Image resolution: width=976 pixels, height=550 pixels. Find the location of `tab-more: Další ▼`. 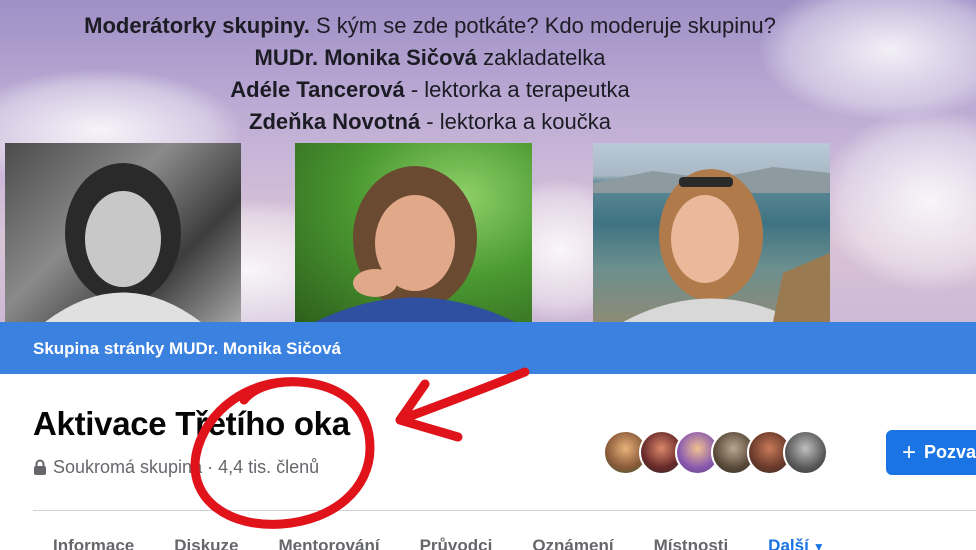

tab-more: Další ▼ is located at coordinates (796, 543).